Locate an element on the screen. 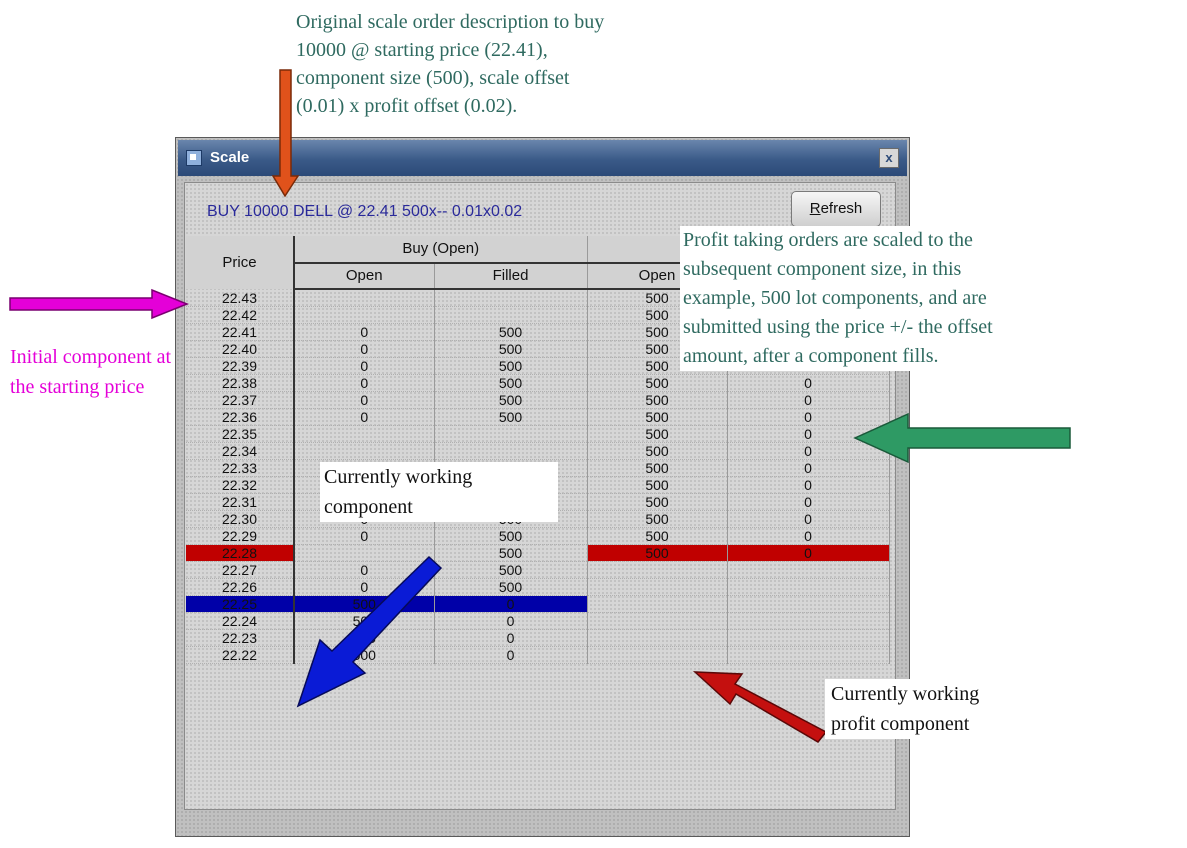  annotation-line: component size (500), scale offset is located at coordinates (433, 78).